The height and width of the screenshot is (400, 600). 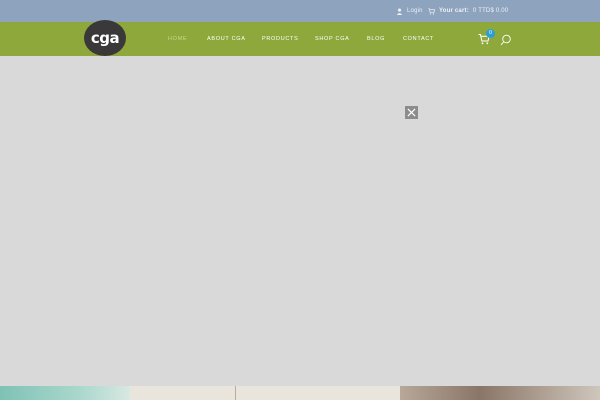 I want to click on cart-label: Your cart:, so click(x=454, y=11).